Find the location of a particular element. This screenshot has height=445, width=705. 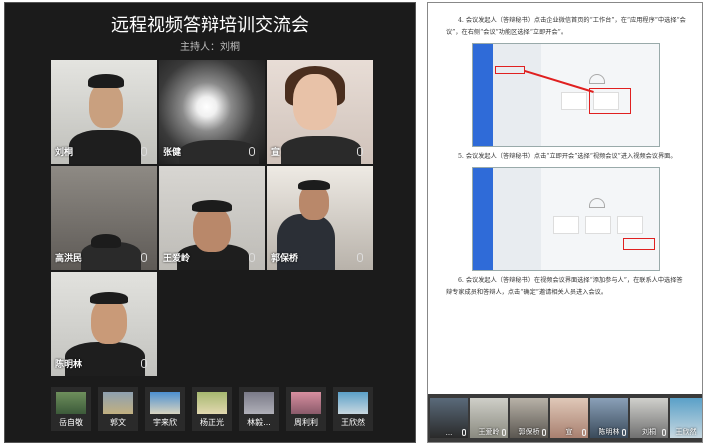

participant-thumbnail: 郭保桥 is located at coordinates (529, 418).